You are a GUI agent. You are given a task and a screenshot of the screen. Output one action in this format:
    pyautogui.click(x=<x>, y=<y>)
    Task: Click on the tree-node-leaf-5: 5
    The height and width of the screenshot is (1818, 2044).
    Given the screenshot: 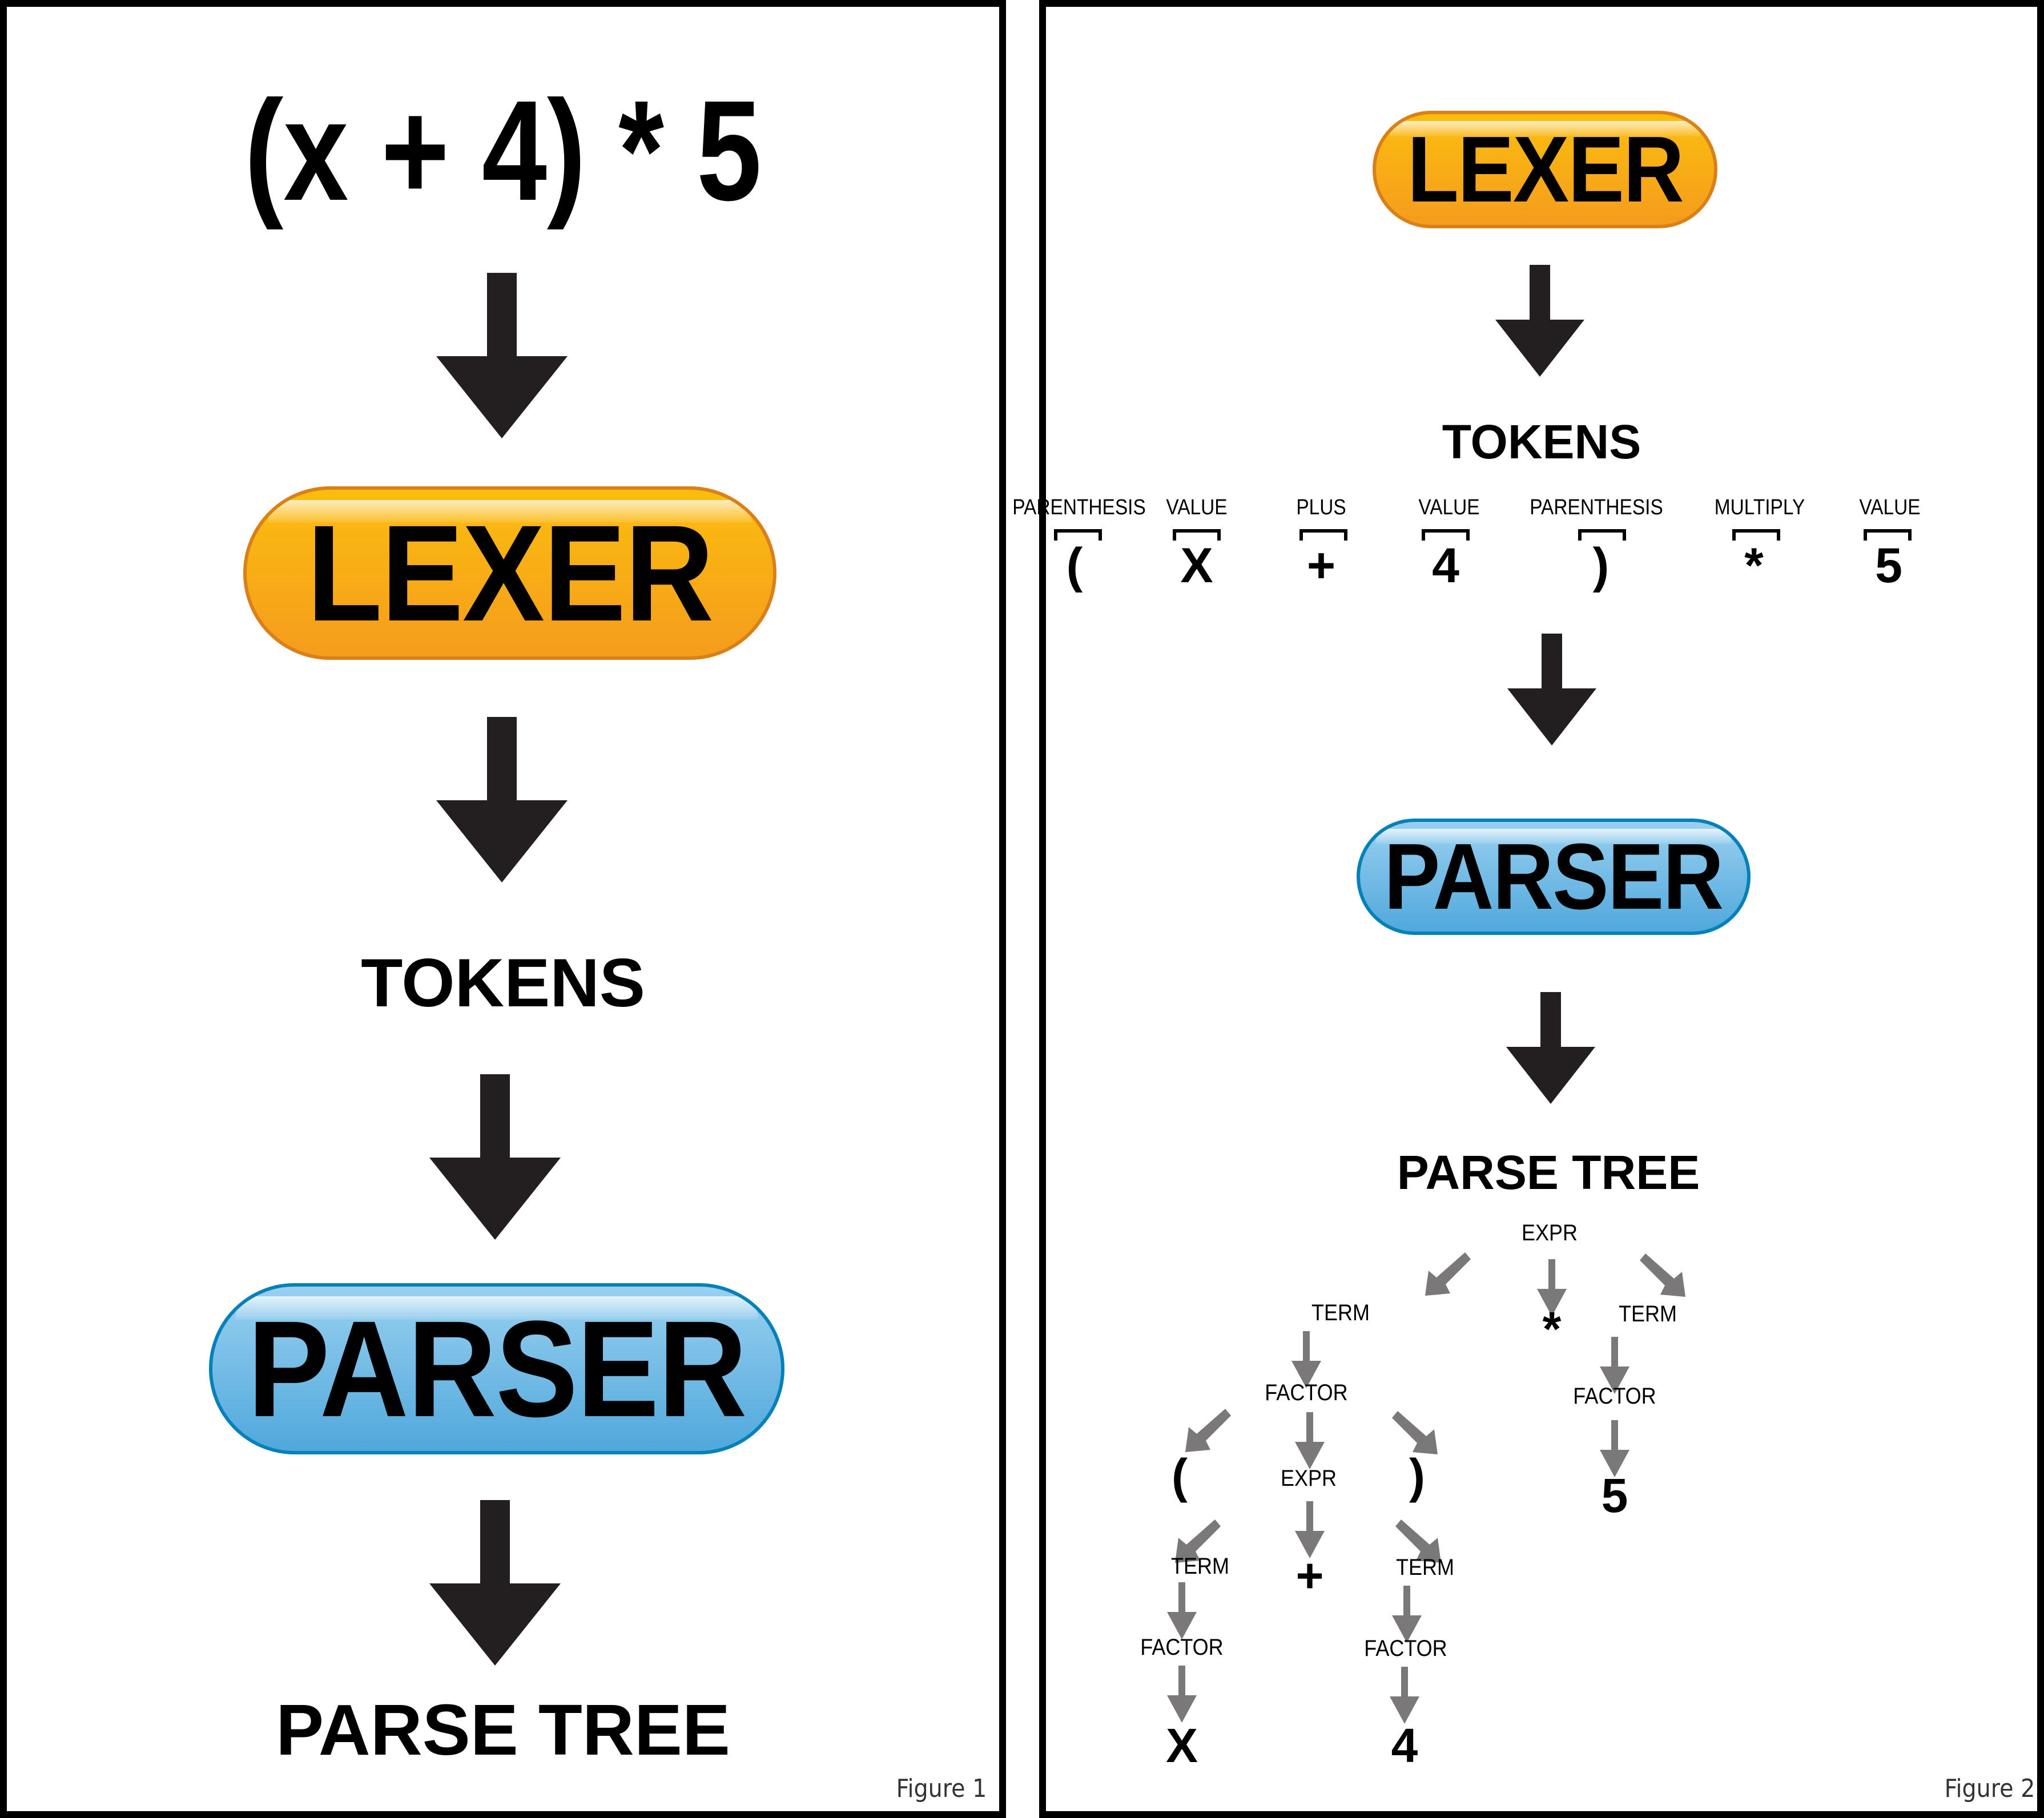 What is the action you would take?
    pyautogui.click(x=1614, y=1495)
    